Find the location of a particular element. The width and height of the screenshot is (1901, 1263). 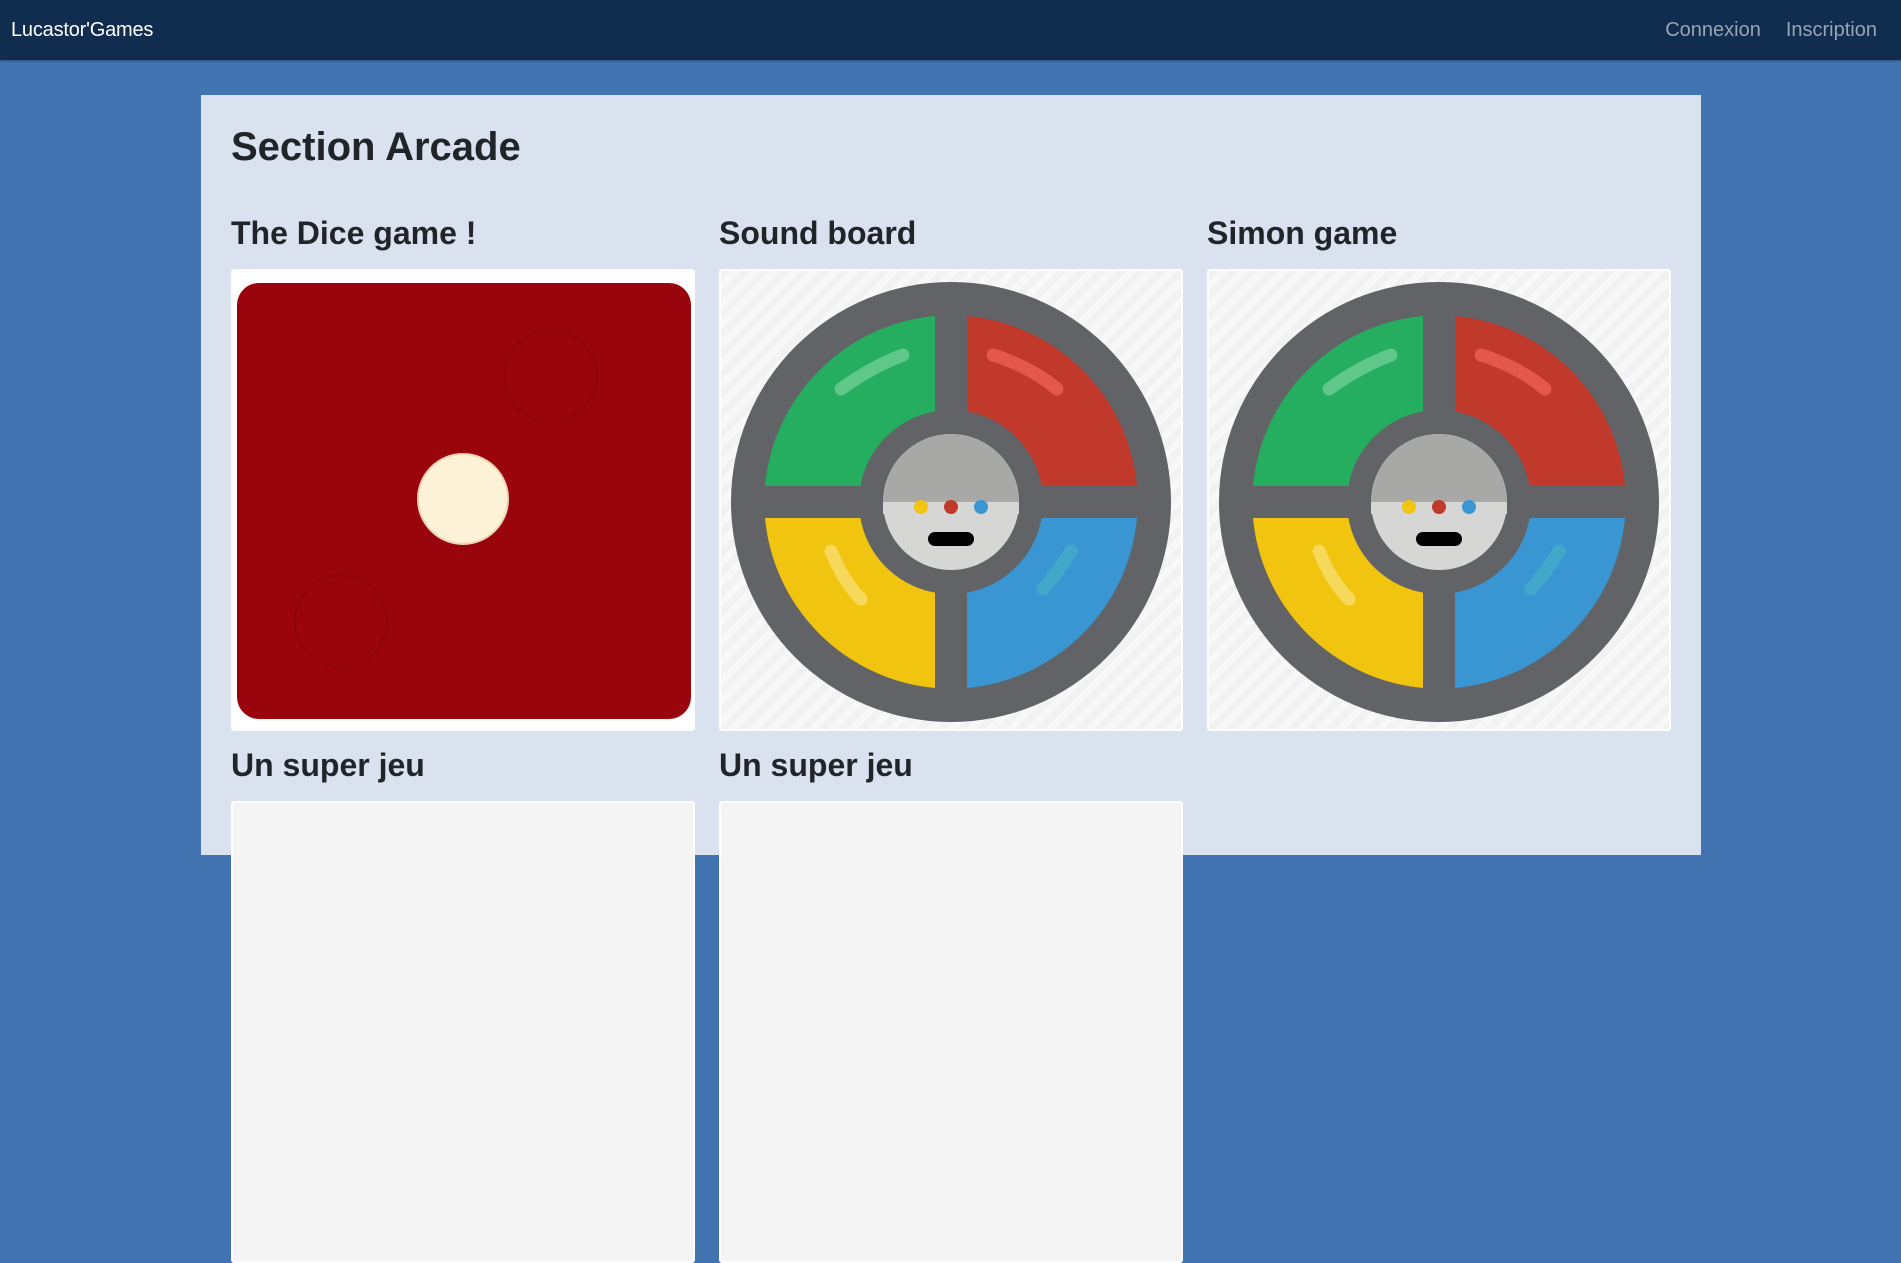

brand-link: Lucastor'Games is located at coordinates (82, 30).